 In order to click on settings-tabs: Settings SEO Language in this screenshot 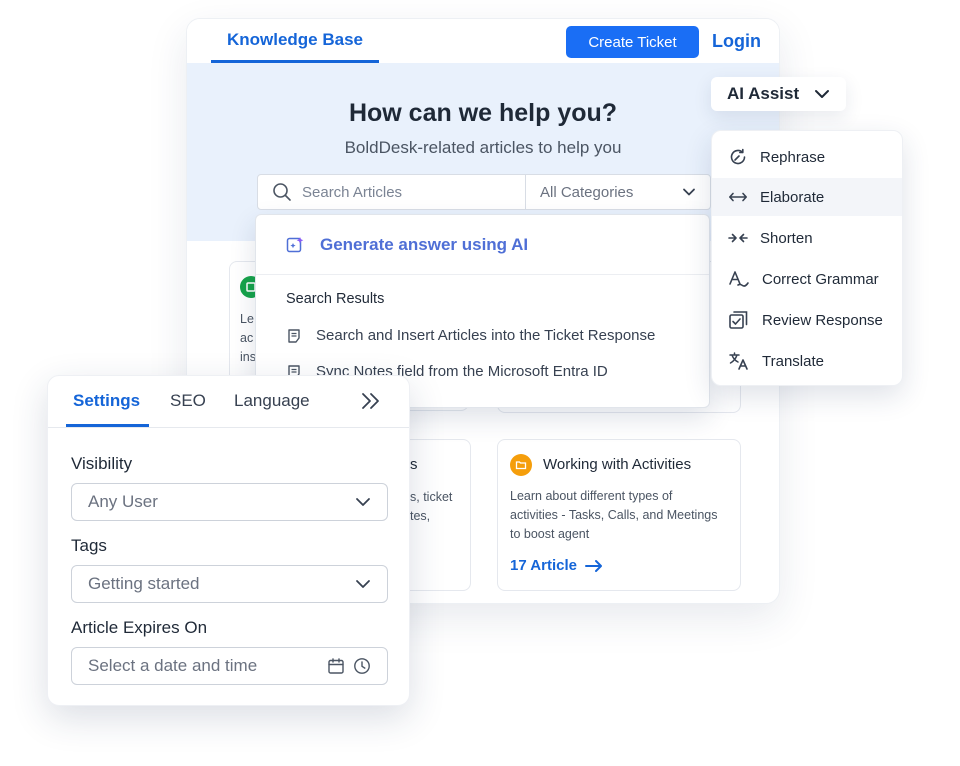, I will do `click(228, 402)`.